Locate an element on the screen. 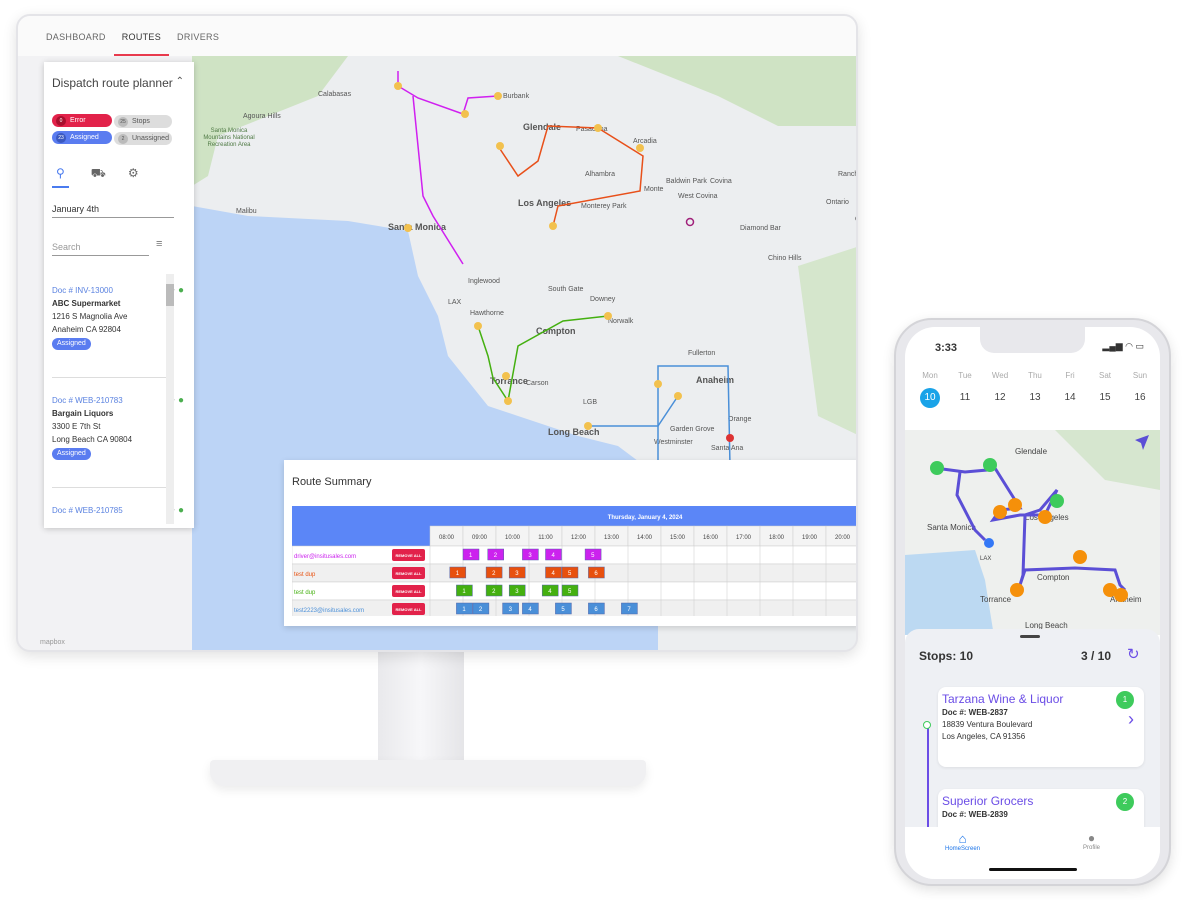 This screenshot has width=1200, height=900. map-label: Baldwin Park is located at coordinates (686, 181).